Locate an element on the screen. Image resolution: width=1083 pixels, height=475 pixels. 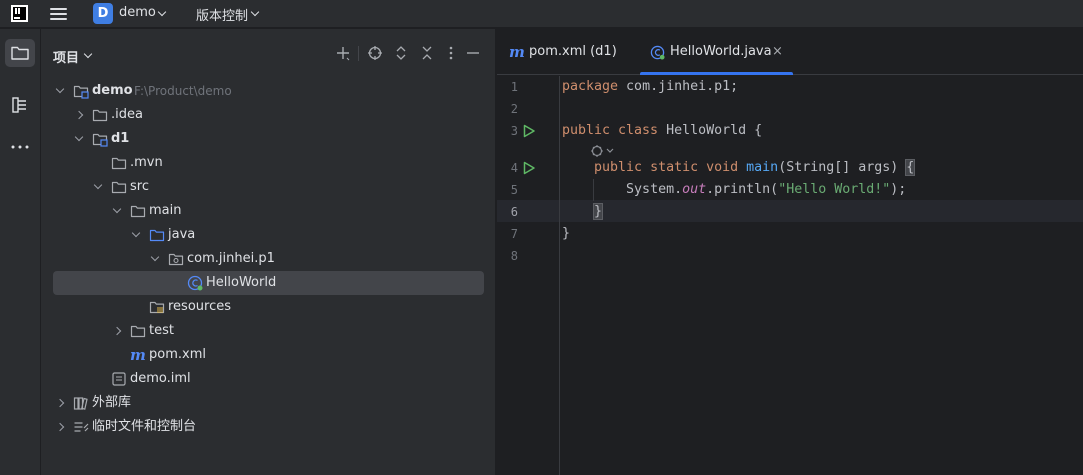
tree-item: com.jinhei.p1 is located at coordinates (268, 259).